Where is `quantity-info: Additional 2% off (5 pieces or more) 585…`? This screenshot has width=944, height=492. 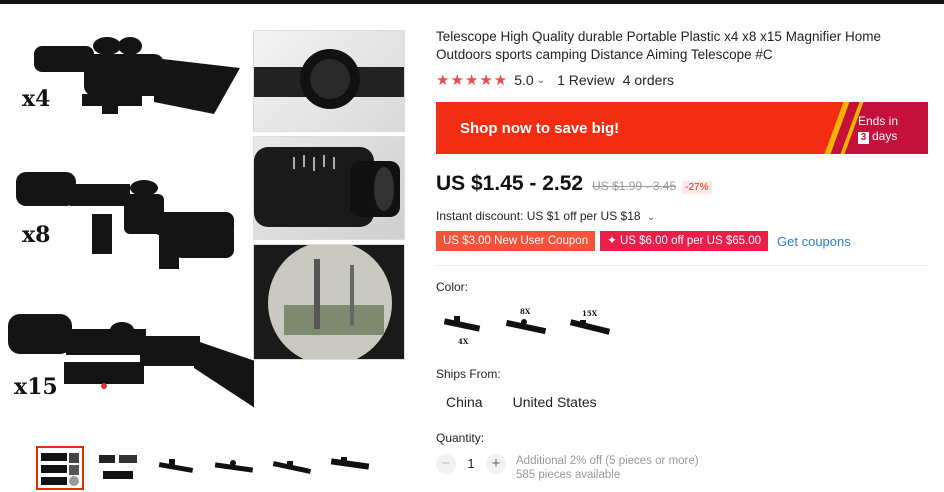
quantity-info: Additional 2% off (5 pieces or more) 585… is located at coordinates (607, 468).